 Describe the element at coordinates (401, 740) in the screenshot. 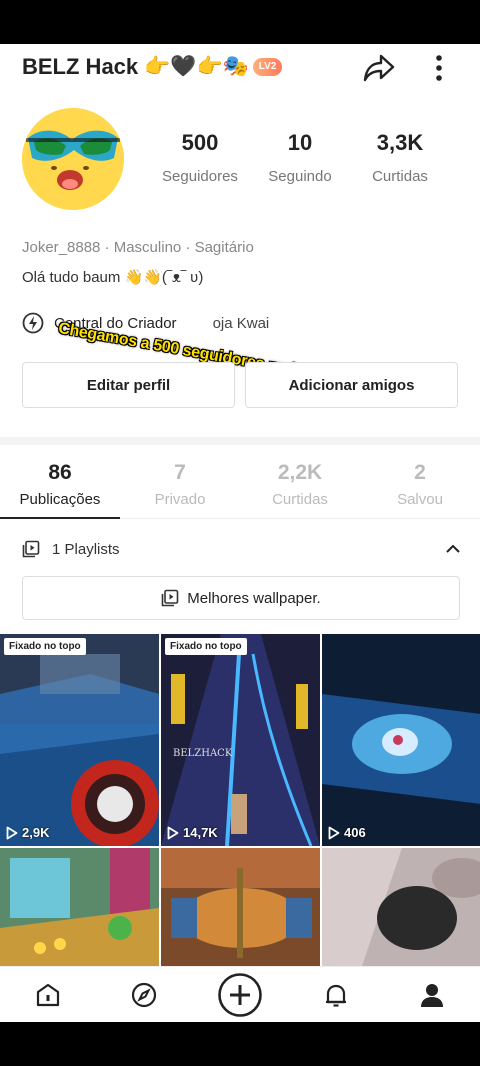

I see `video-thumbnail: 406` at that location.